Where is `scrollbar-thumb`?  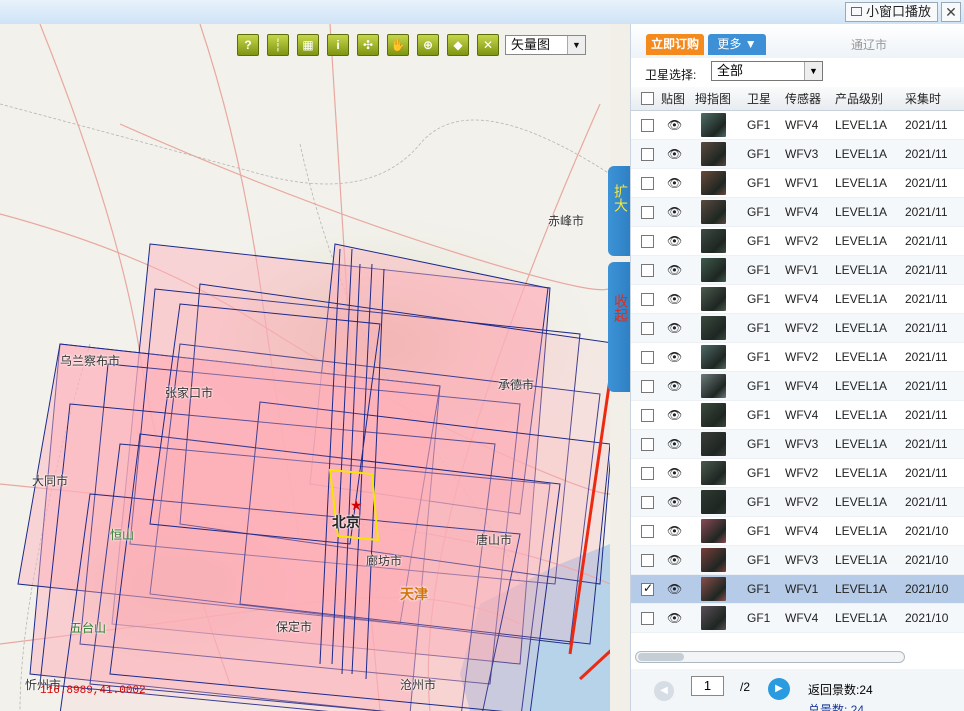 scrollbar-thumb is located at coordinates (661, 657).